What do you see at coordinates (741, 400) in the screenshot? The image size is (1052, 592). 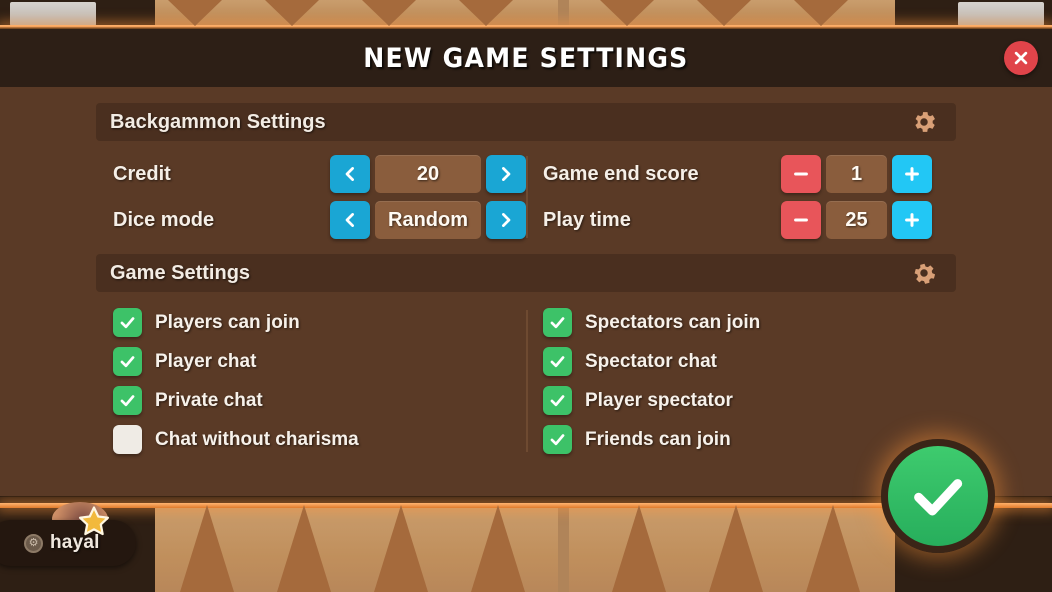 I see `checkbox-player-spectator: Player spectator` at bounding box center [741, 400].